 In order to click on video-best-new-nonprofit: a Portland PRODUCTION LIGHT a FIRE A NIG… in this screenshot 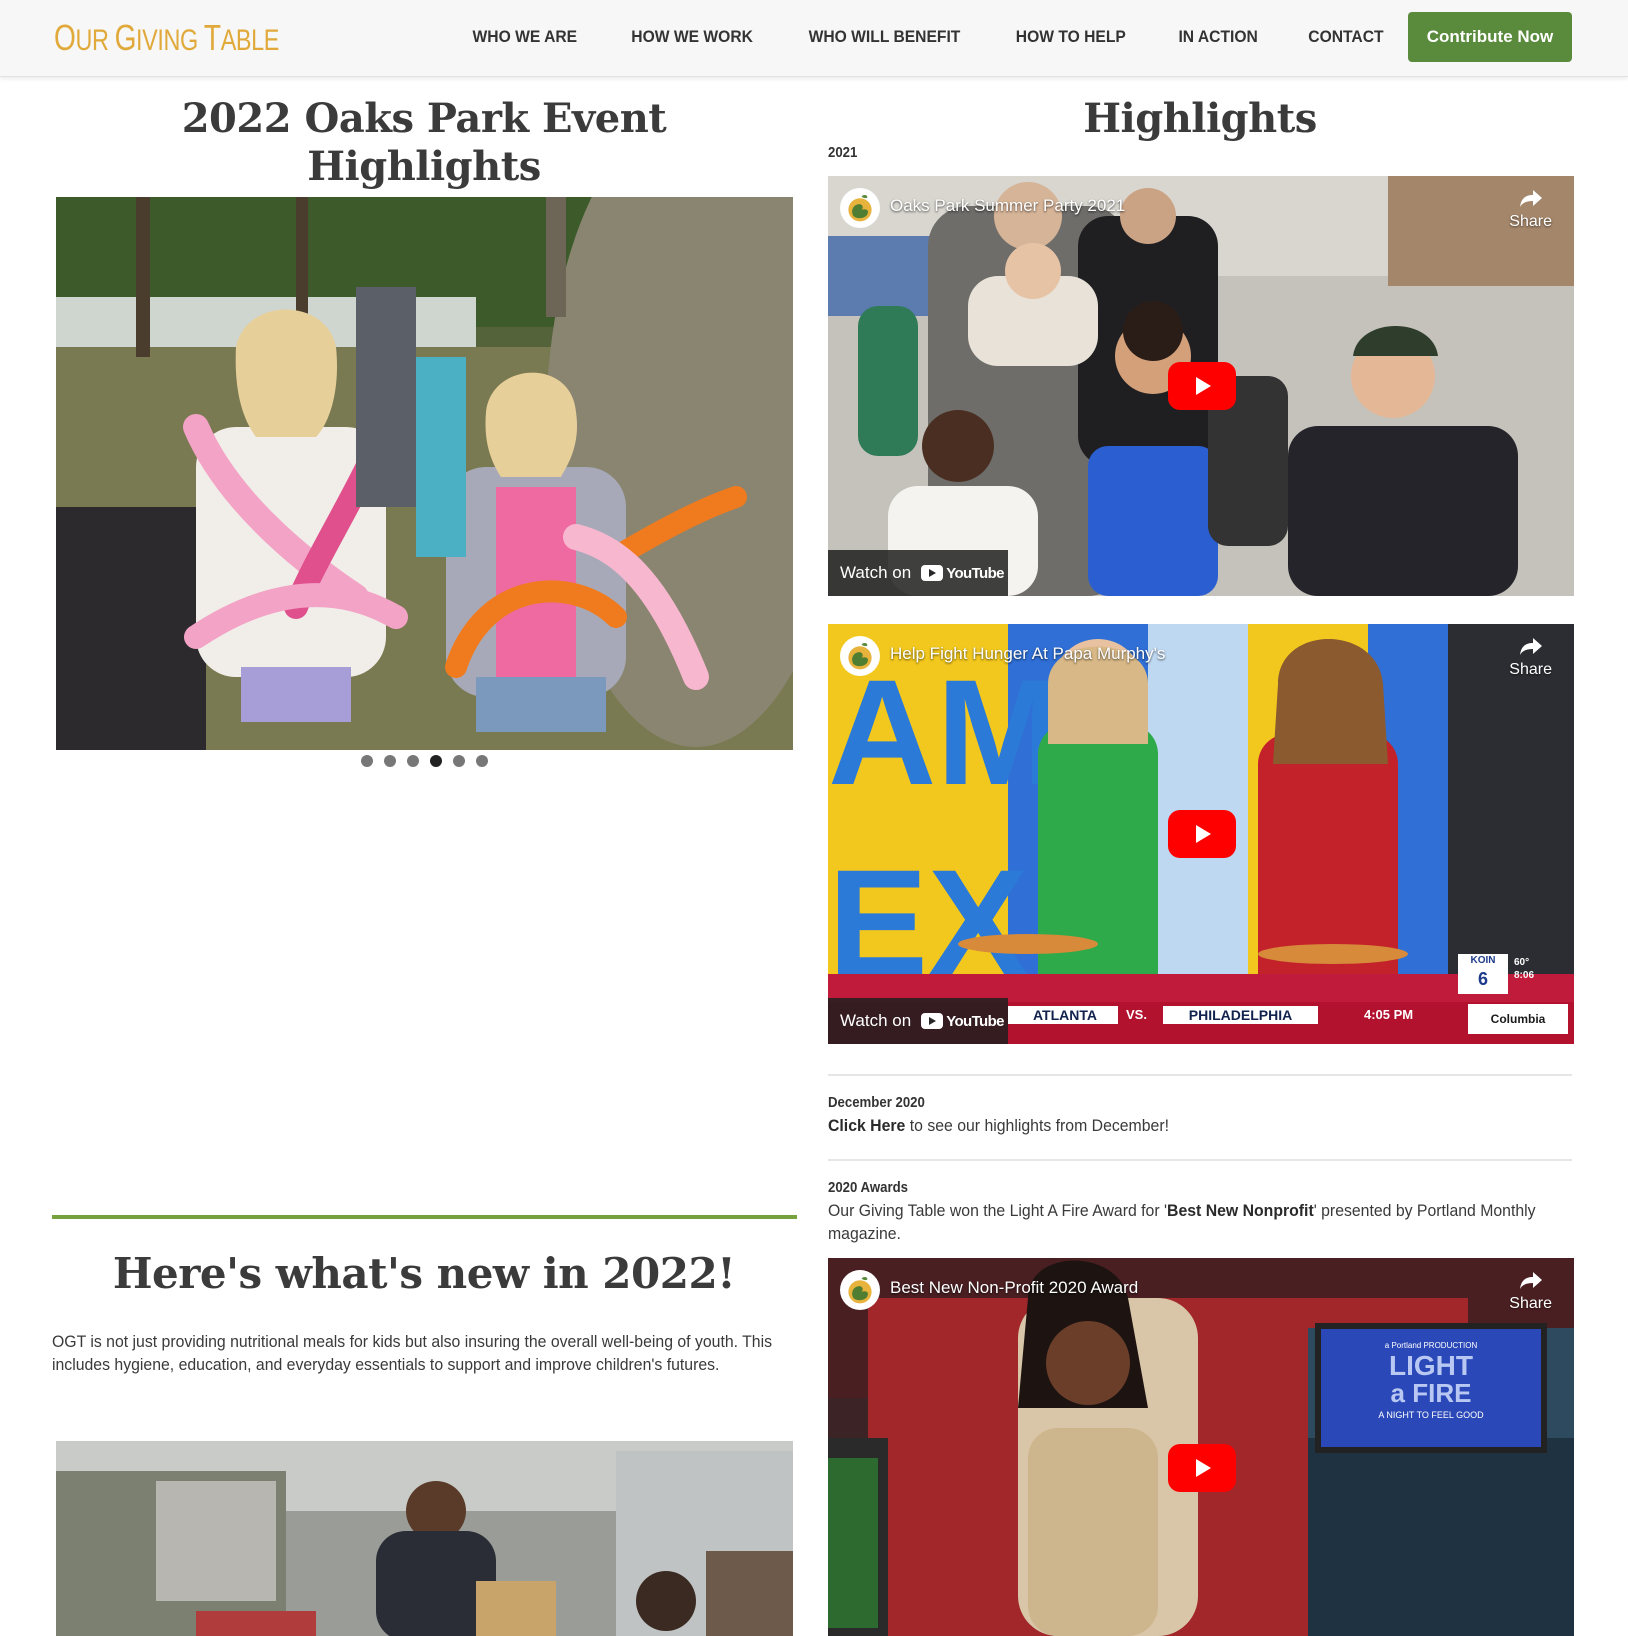, I will do `click(1201, 1447)`.